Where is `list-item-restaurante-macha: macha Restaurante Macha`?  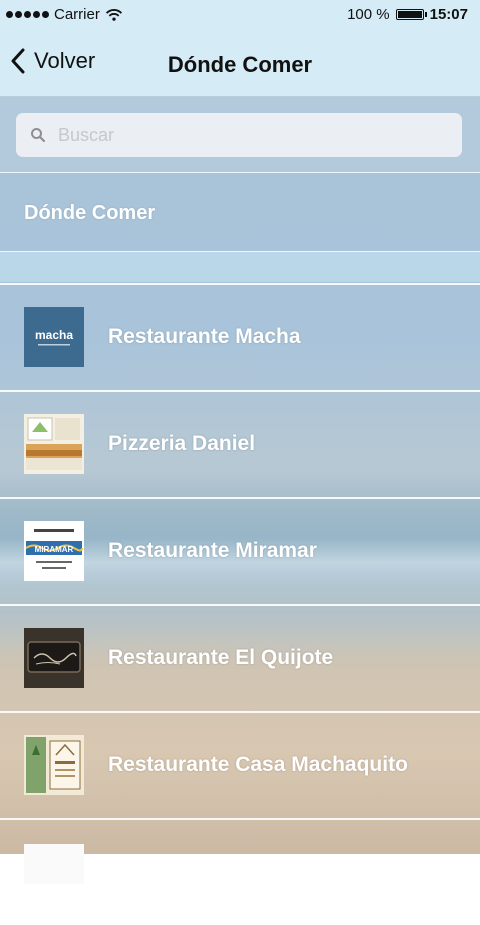
list-item-restaurante-macha: macha Restaurante Macha is located at coordinates (240, 336).